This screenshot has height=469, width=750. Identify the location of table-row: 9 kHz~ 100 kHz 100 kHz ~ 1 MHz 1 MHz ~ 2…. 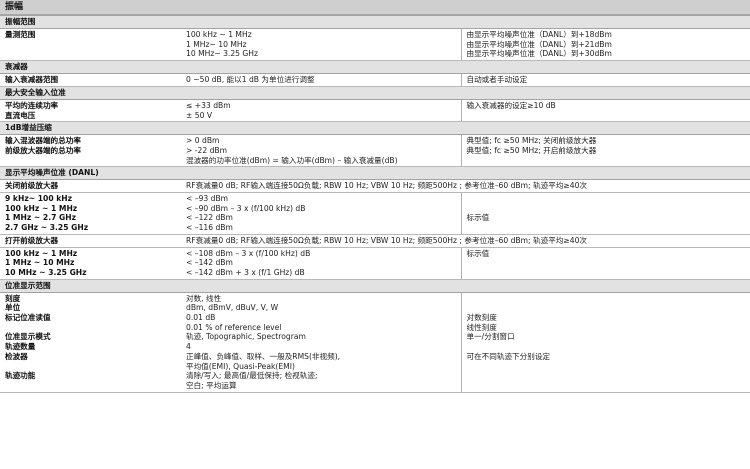
(375, 213).